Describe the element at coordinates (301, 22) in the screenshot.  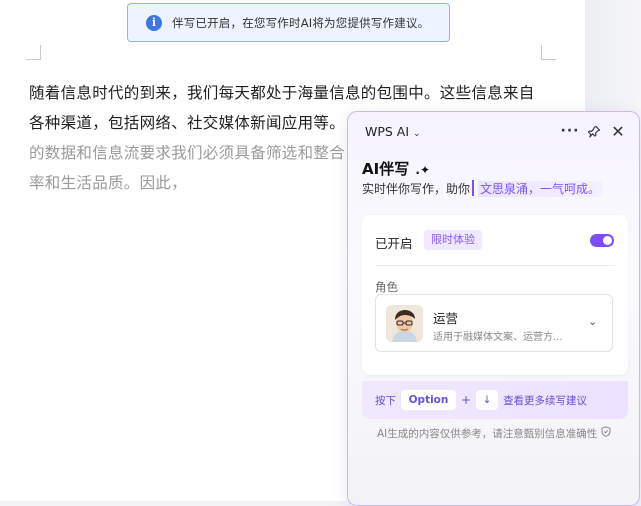
I see `notice-text: 伴写已开启，在您写作时AI将为您提供写作建议。` at that location.